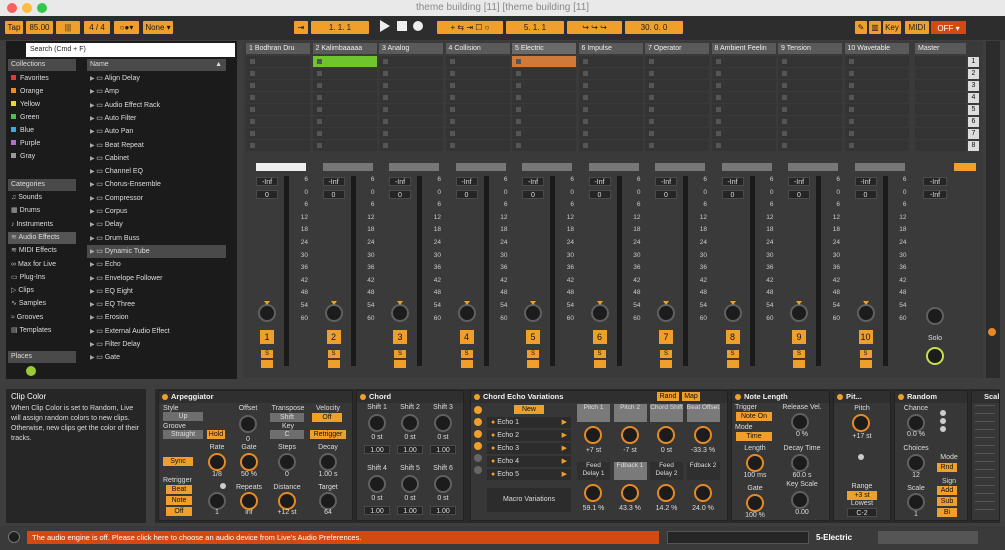  What do you see at coordinates (754, 436) in the screenshot?
I see `nl-mode-select: Time` at bounding box center [754, 436].